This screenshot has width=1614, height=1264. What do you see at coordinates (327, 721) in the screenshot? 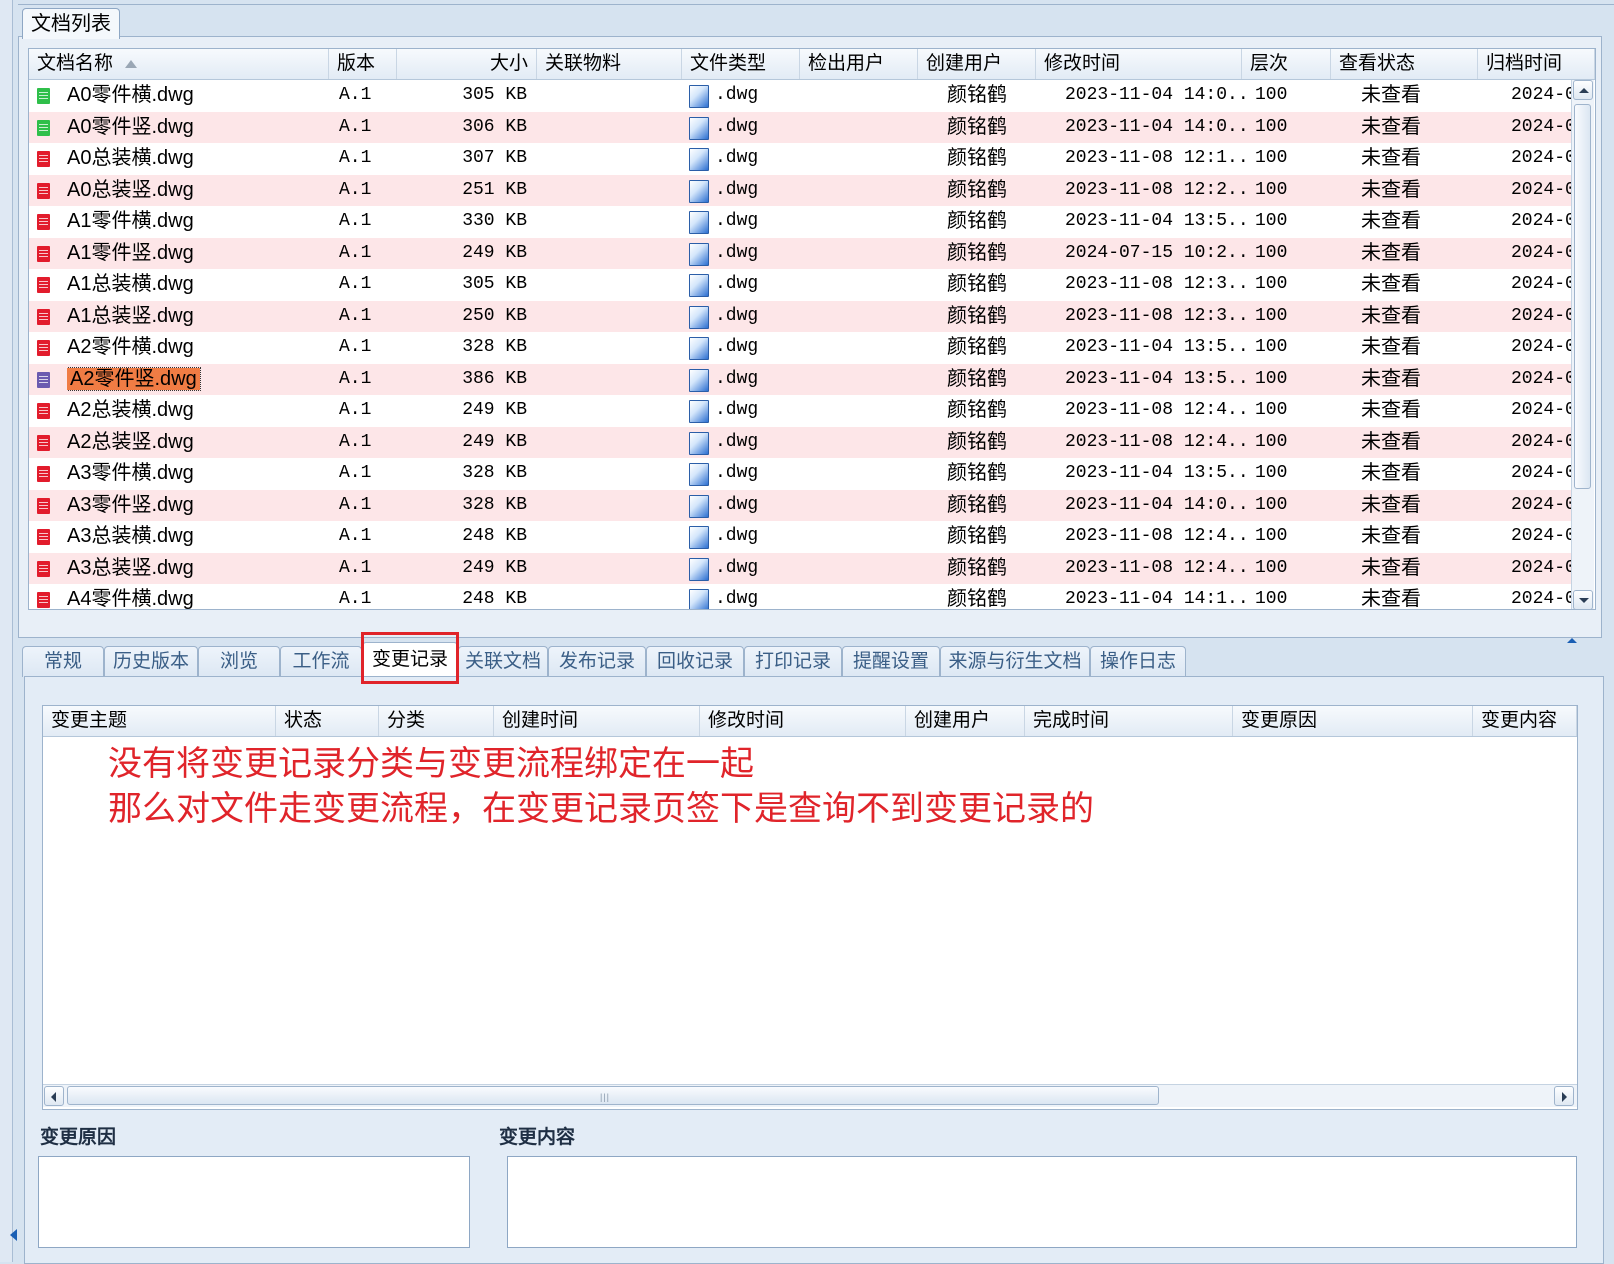
I see `col-header-status: 状态` at bounding box center [327, 721].